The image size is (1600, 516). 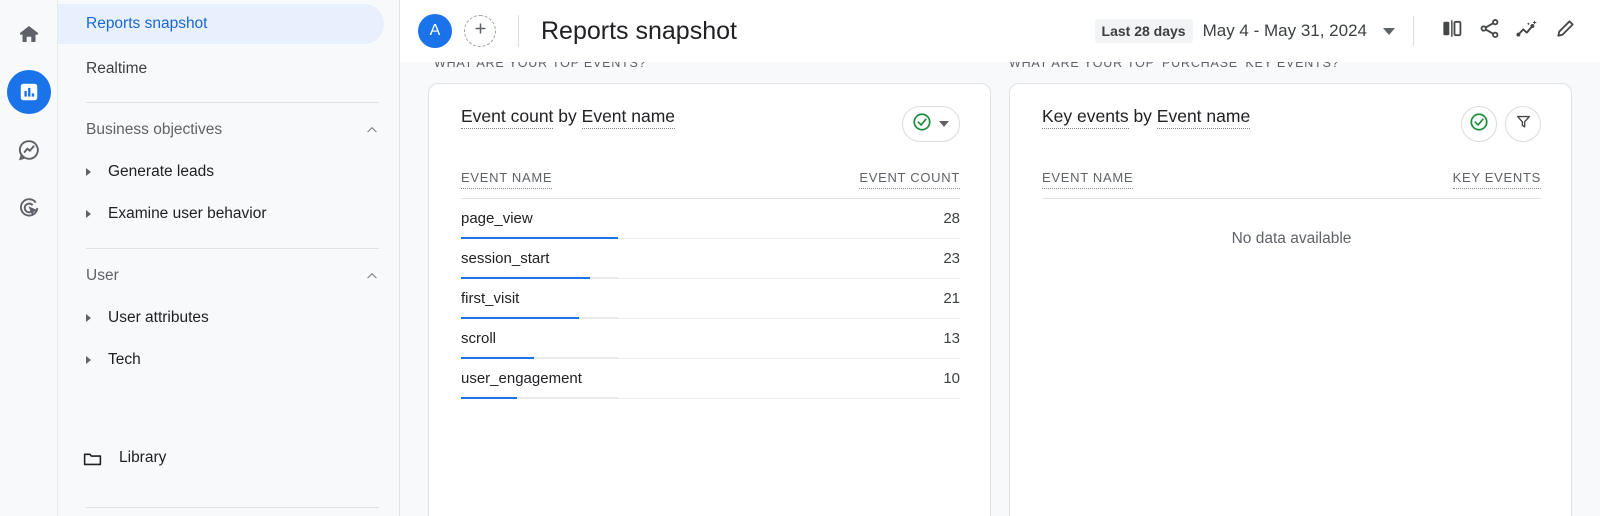 I want to click on row-bar-track, so click(x=539, y=397).